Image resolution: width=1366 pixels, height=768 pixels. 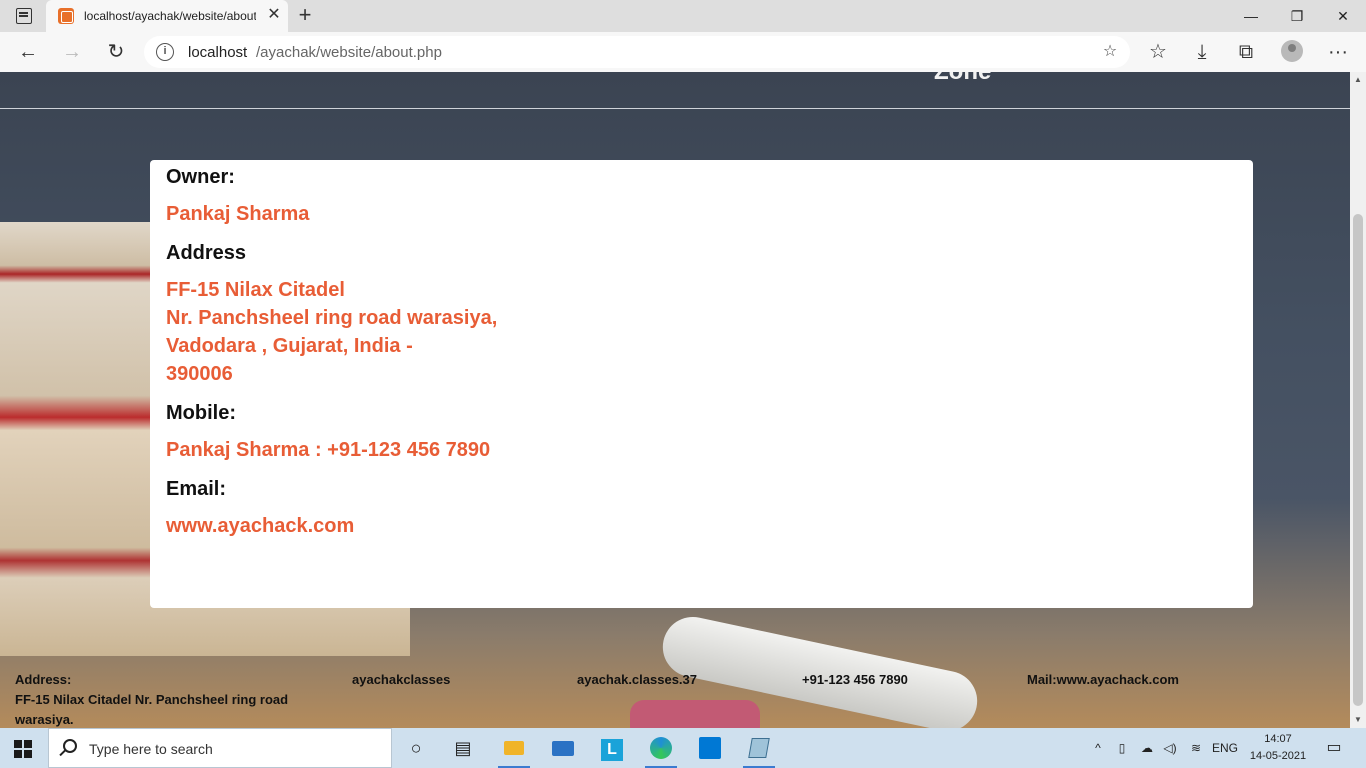 I want to click on edge-browser-icon, so click(x=661, y=750).